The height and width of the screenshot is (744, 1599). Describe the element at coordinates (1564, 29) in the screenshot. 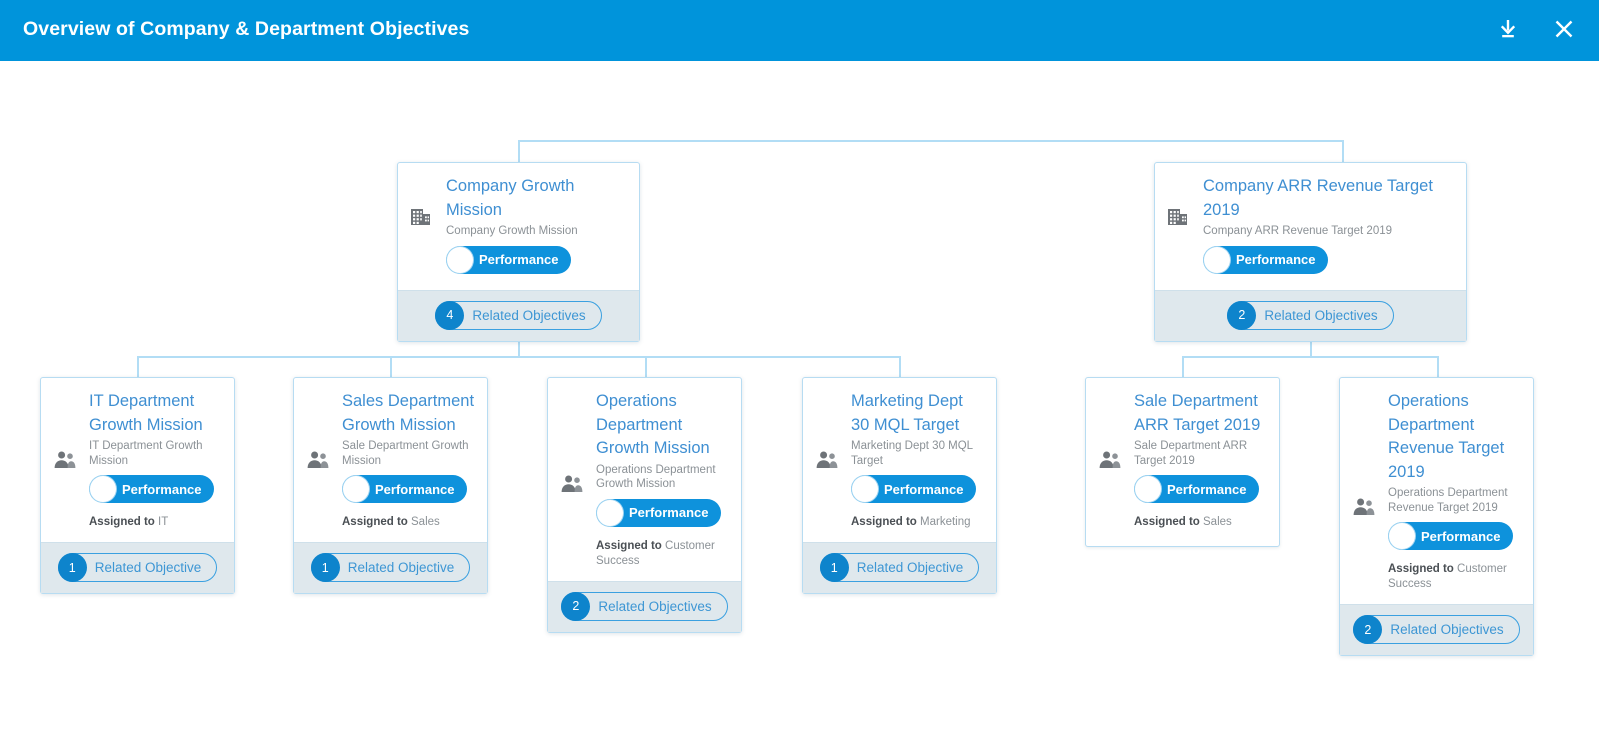

I see `close-button` at that location.